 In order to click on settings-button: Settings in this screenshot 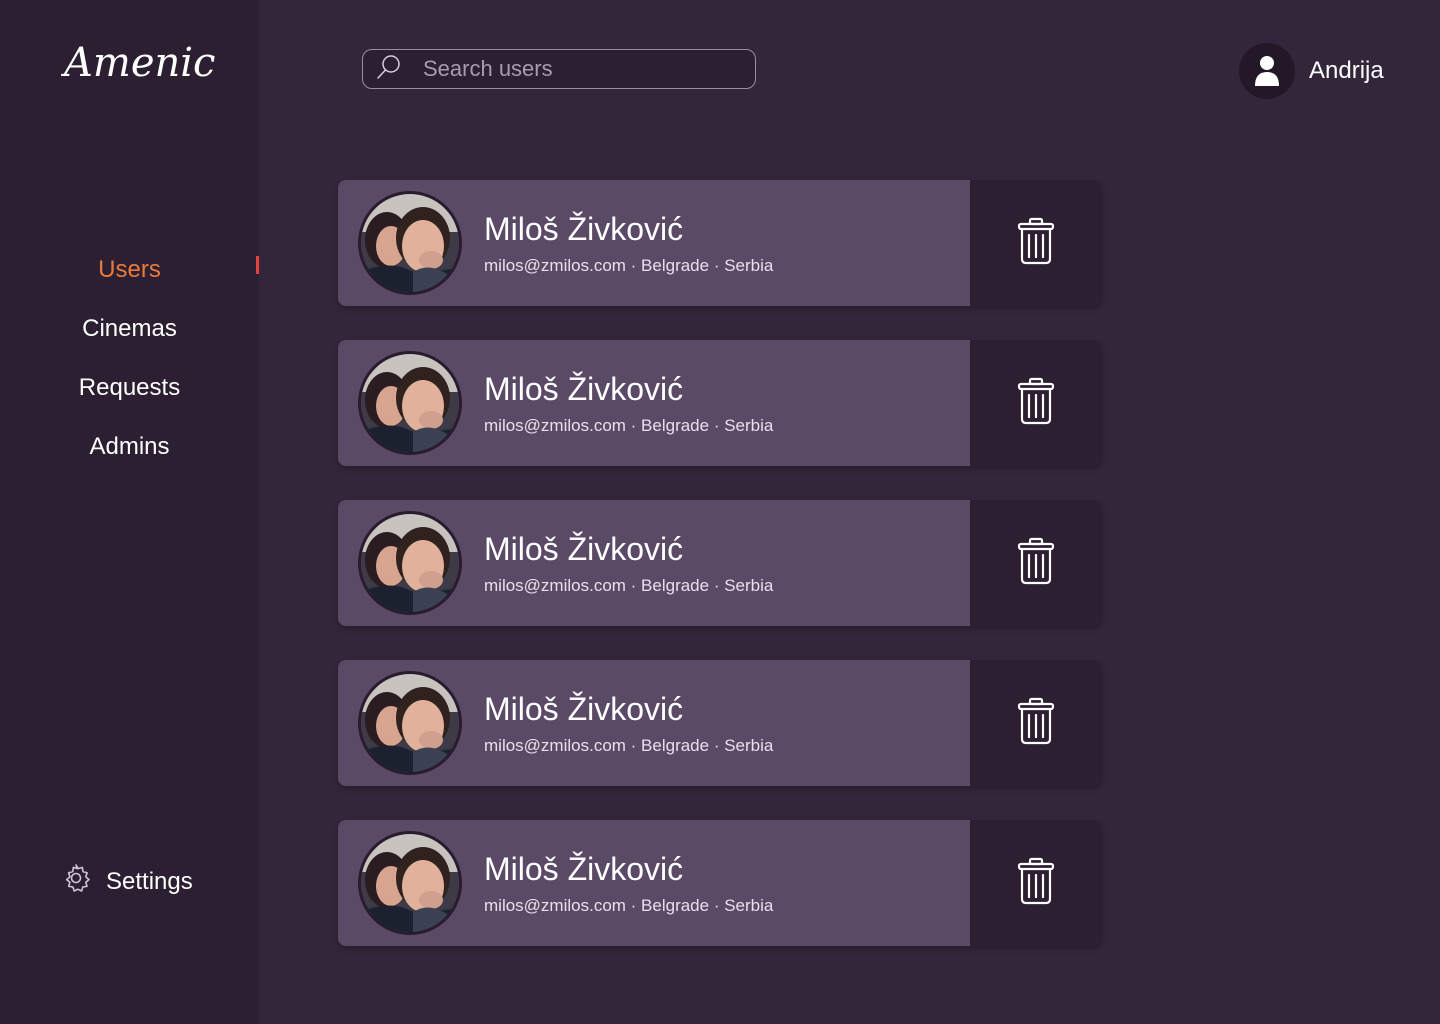, I will do `click(126, 881)`.